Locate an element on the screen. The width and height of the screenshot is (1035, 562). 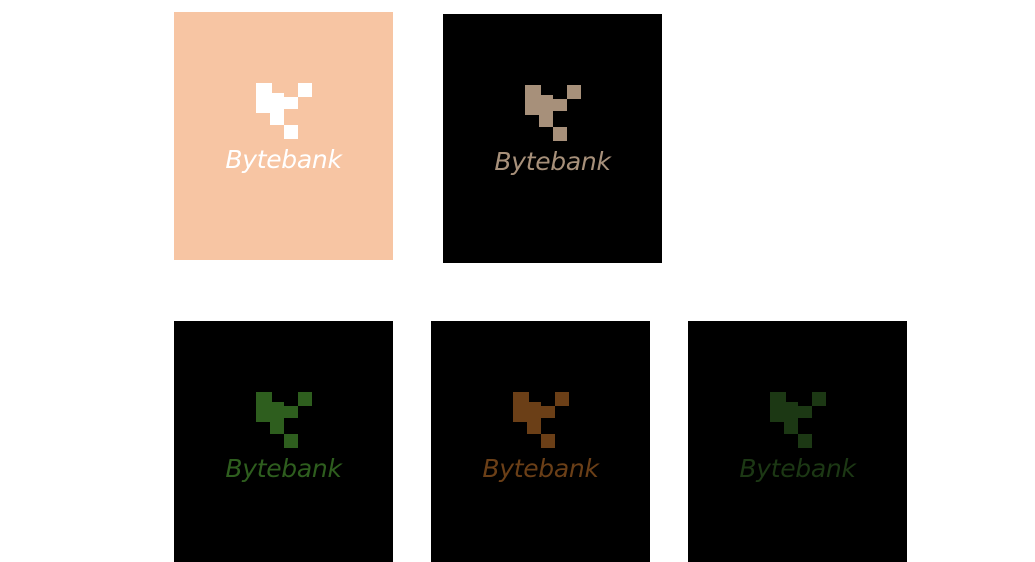
logo-card-darkgreen-on-black: Bytebank is located at coordinates (797, 441).